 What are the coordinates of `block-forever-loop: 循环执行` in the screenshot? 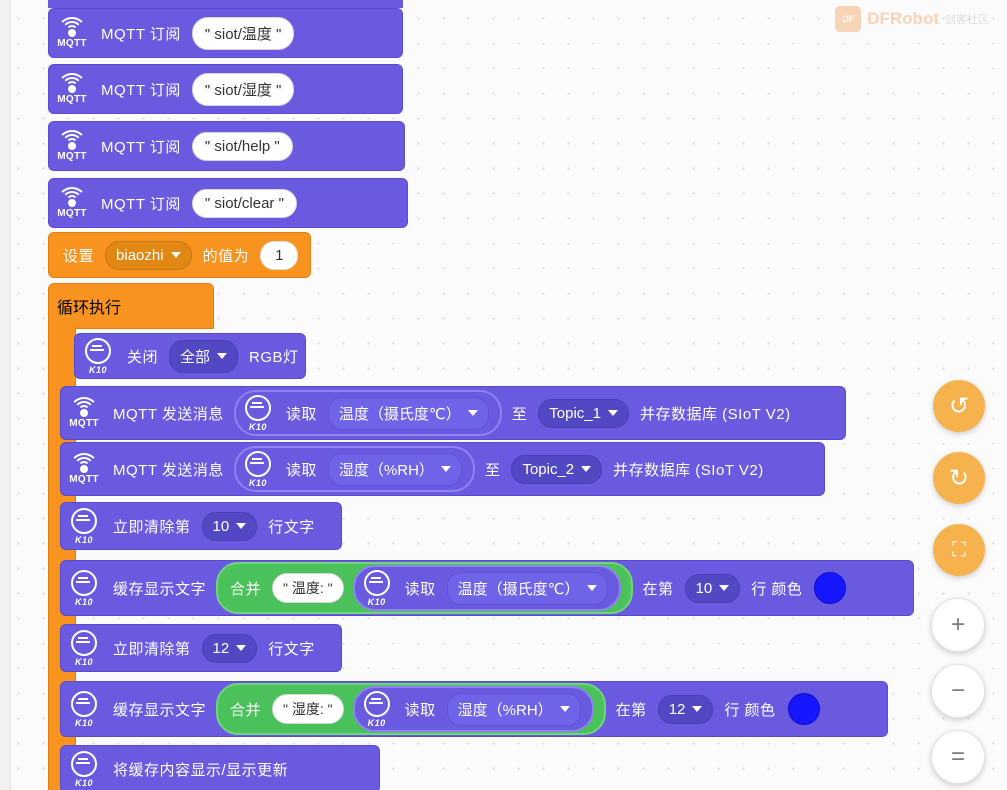 It's located at (131, 306).